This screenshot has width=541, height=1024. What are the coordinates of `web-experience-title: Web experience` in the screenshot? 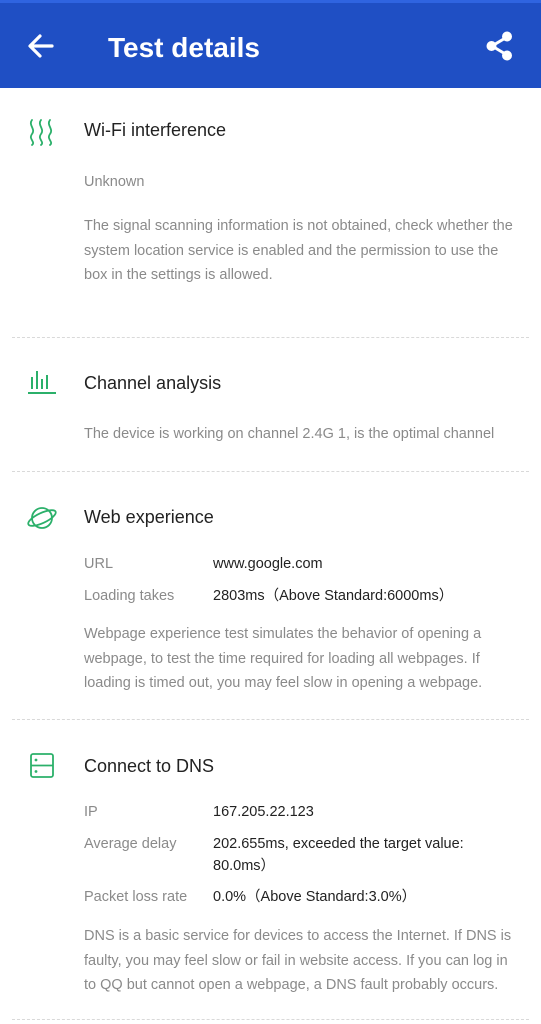 It's located at (149, 517).